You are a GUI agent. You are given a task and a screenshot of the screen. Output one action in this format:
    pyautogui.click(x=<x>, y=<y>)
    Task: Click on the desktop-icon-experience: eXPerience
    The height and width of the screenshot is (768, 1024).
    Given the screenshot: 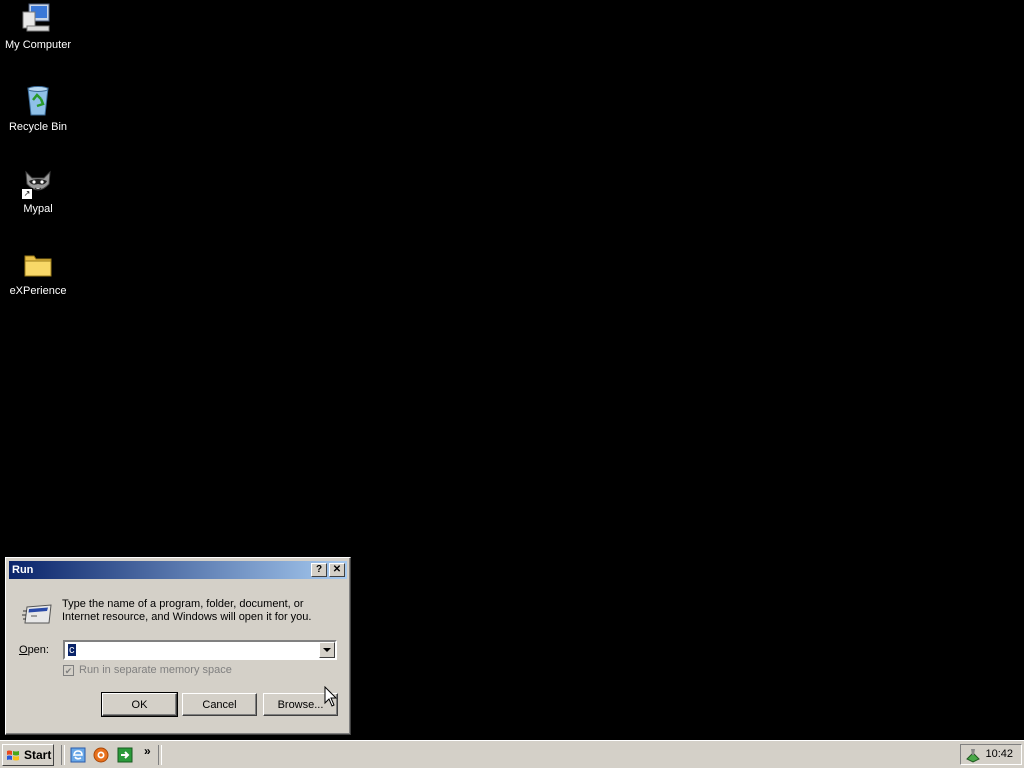 What is the action you would take?
    pyautogui.click(x=38, y=272)
    